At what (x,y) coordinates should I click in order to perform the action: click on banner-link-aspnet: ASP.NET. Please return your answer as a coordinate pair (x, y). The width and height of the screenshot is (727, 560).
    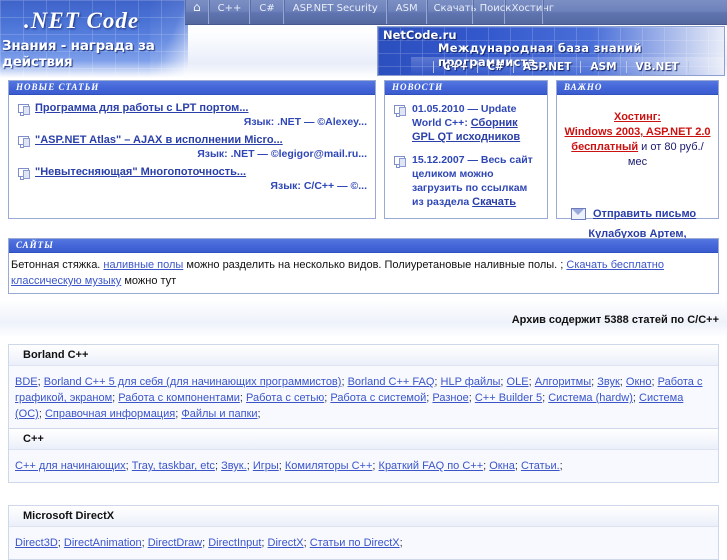
    Looking at the image, I should click on (548, 66).